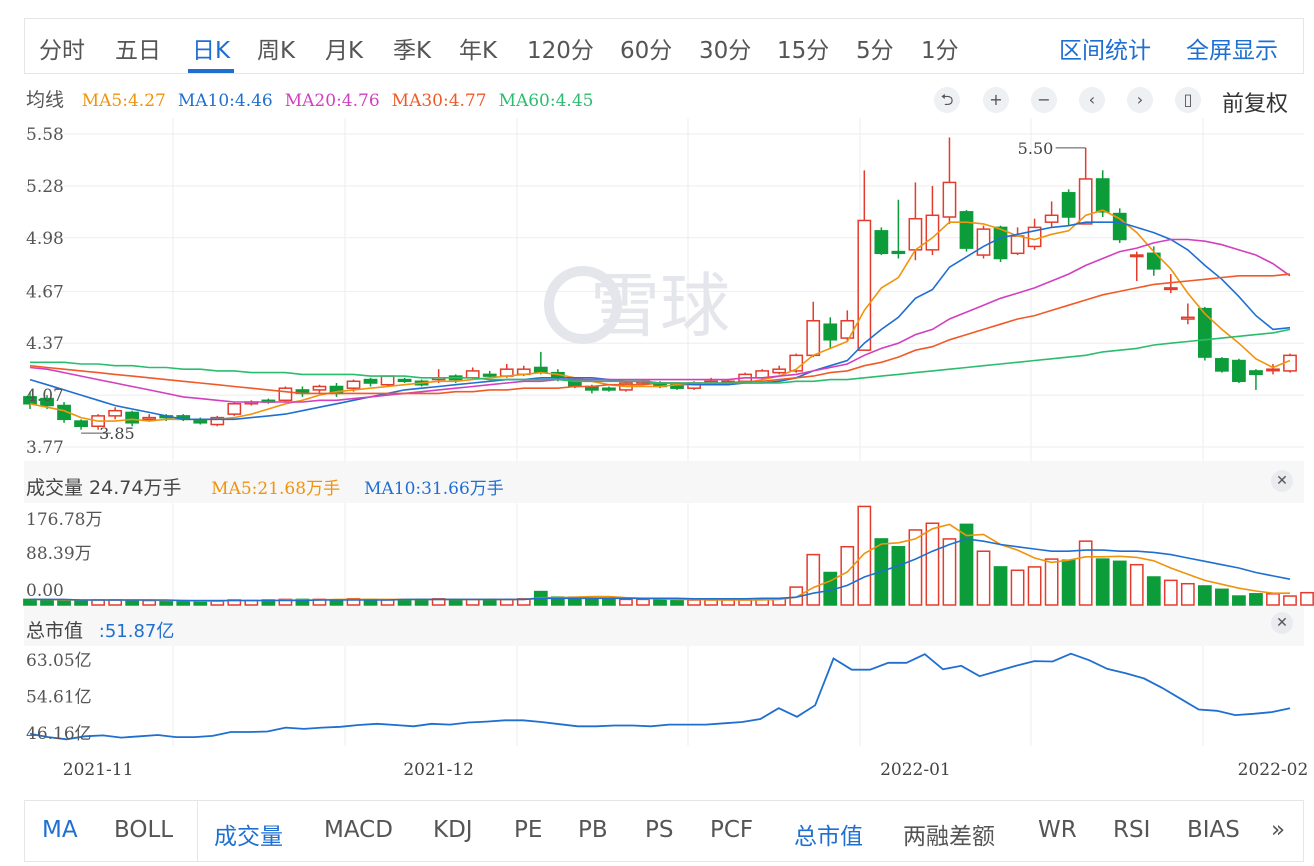 The image size is (1314, 866). I want to click on more-indicators-icon: », so click(1278, 830).